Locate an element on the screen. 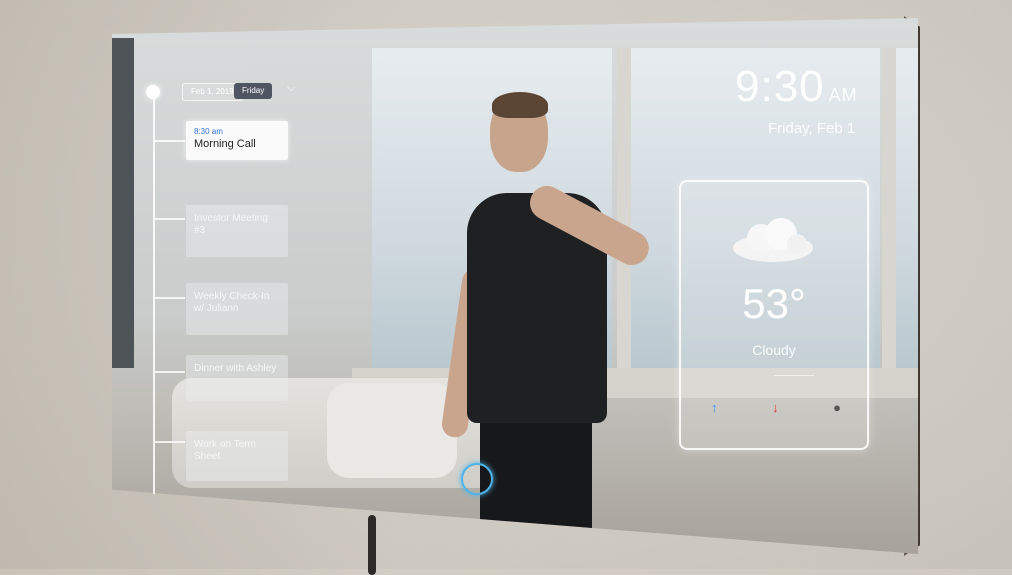  person-hair is located at coordinates (520, 105).